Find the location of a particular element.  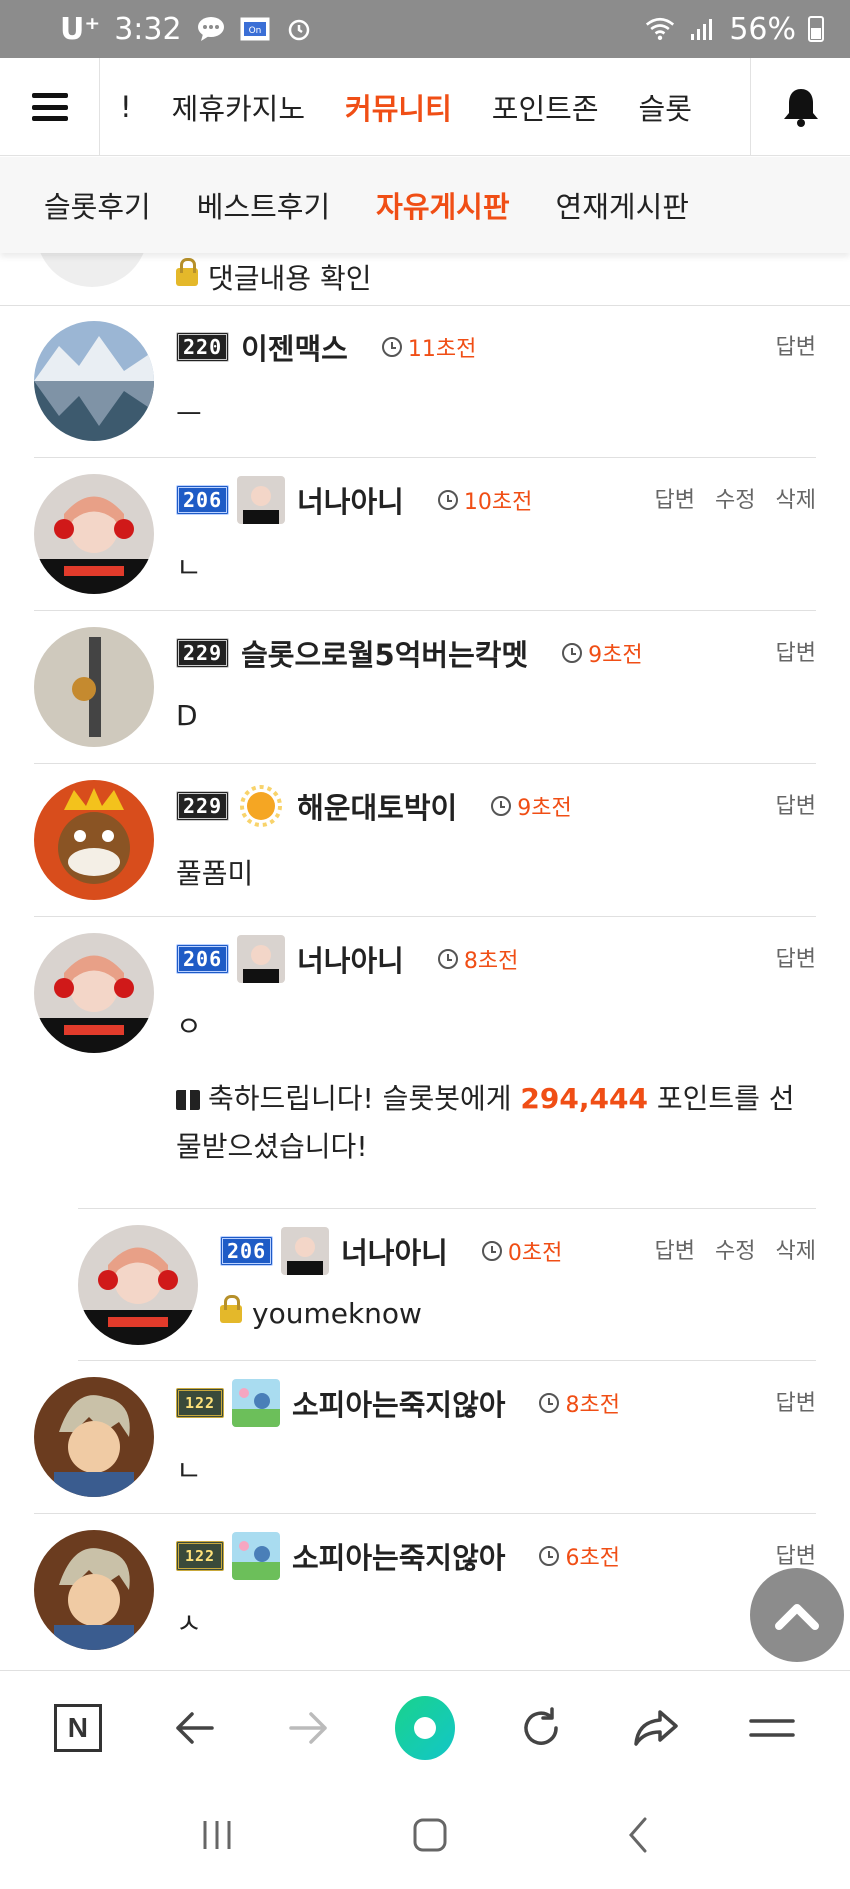

comment-body-wrap: youmeknow is located at coordinates (321, 1312).